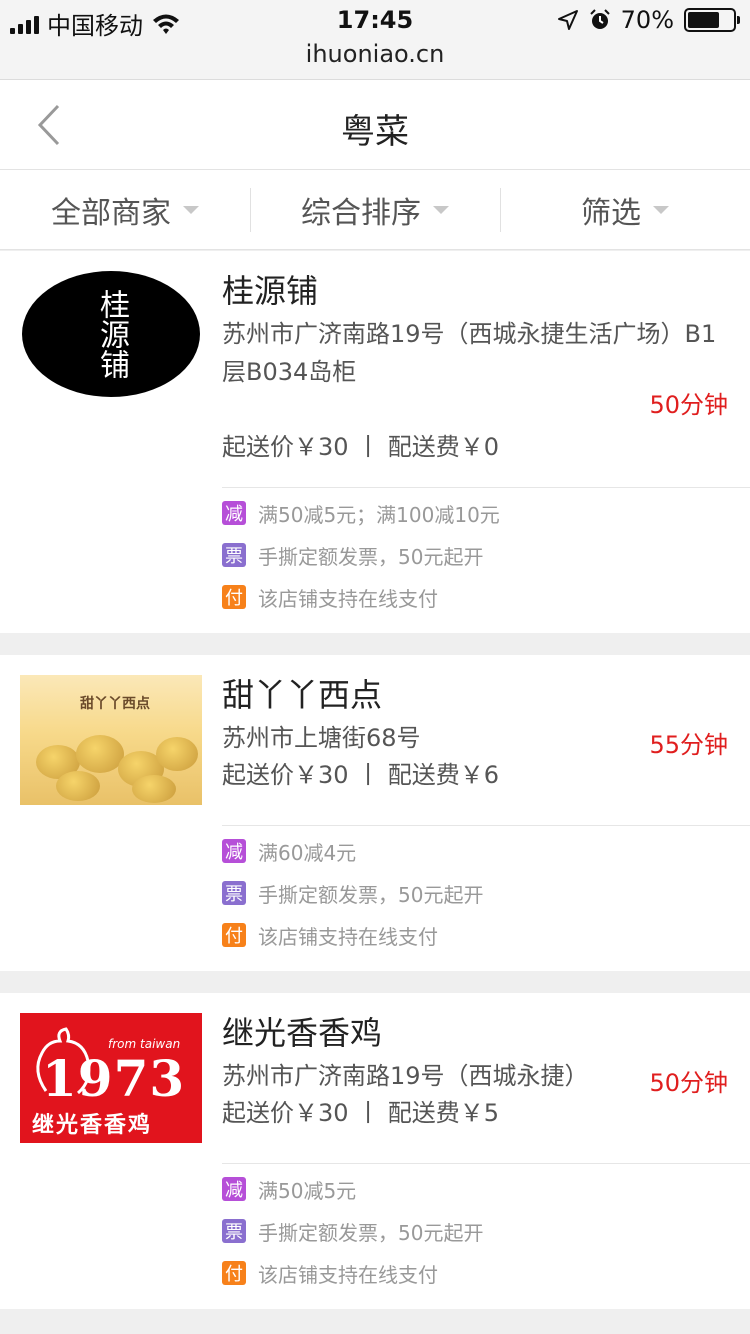 This screenshot has width=750, height=1334. I want to click on promo-item: 减满50减5元, so click(486, 1189).